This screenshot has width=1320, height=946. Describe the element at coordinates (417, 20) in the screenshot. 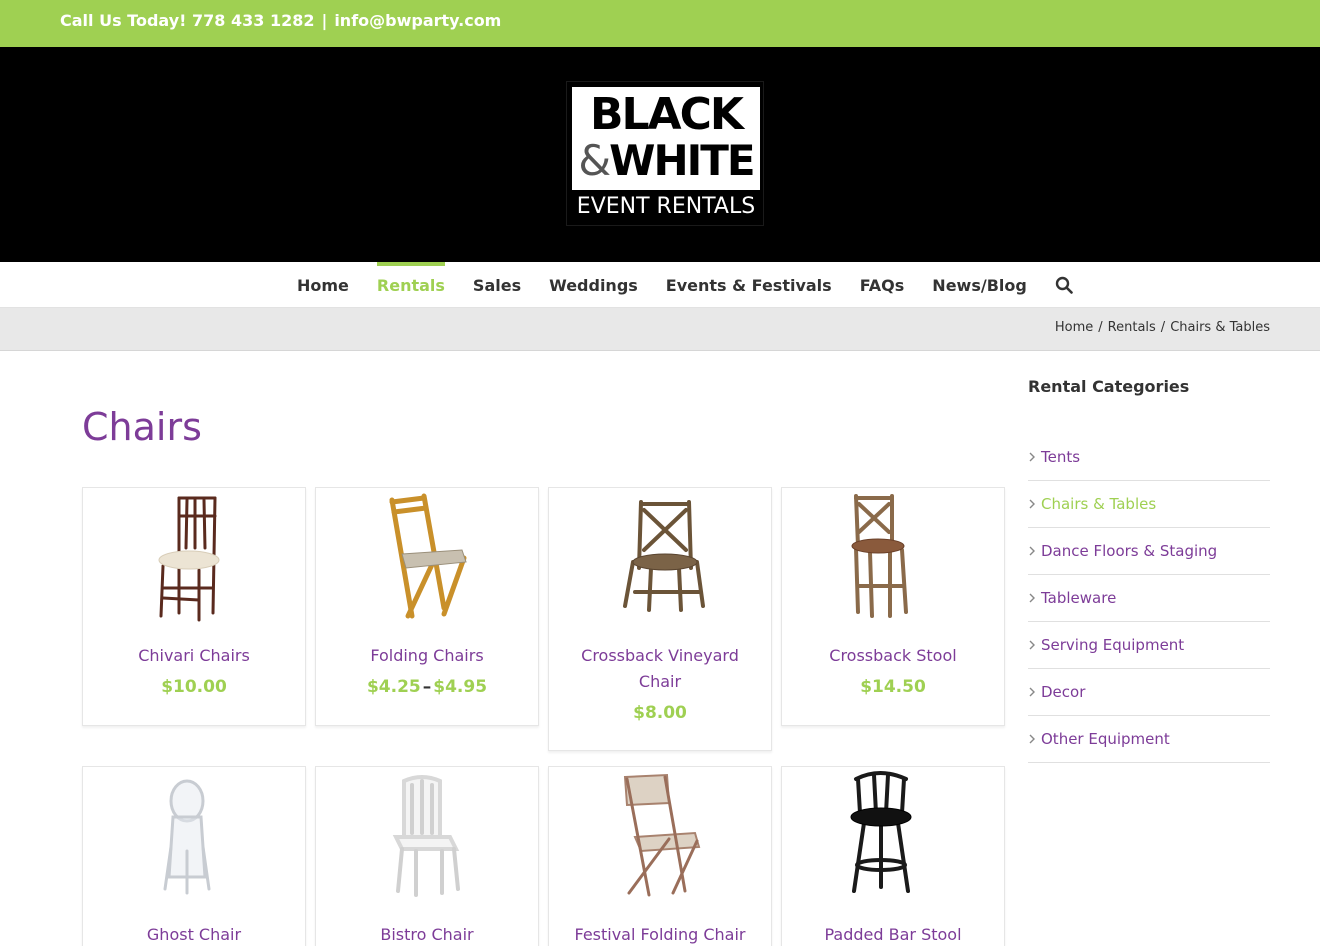

I see `email-link: info@bwparty.com` at that location.